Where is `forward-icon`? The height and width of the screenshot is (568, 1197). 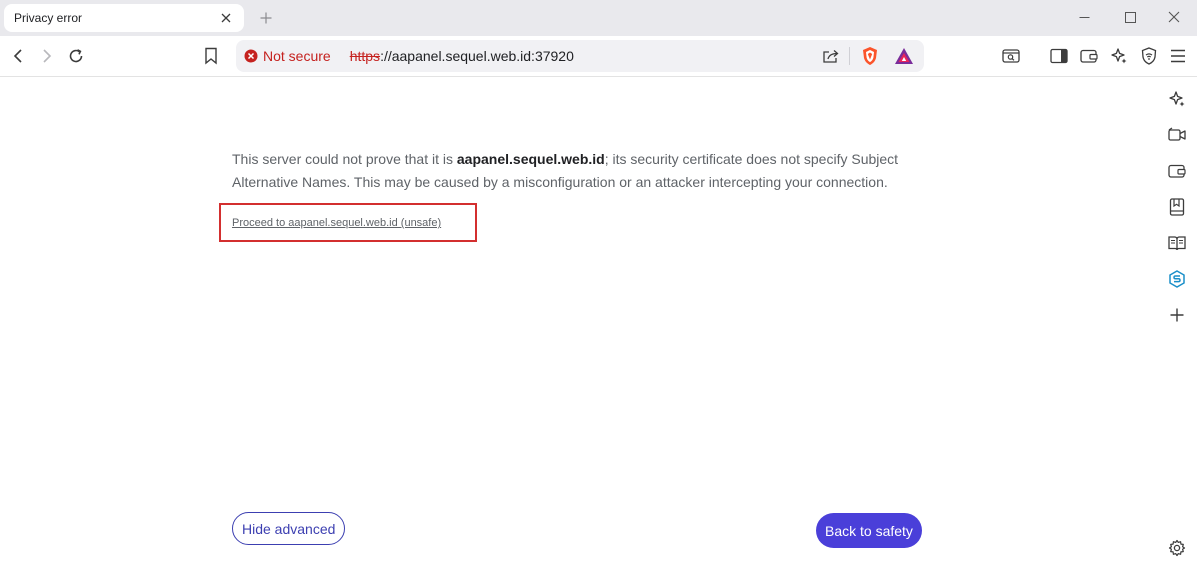 forward-icon is located at coordinates (47, 56).